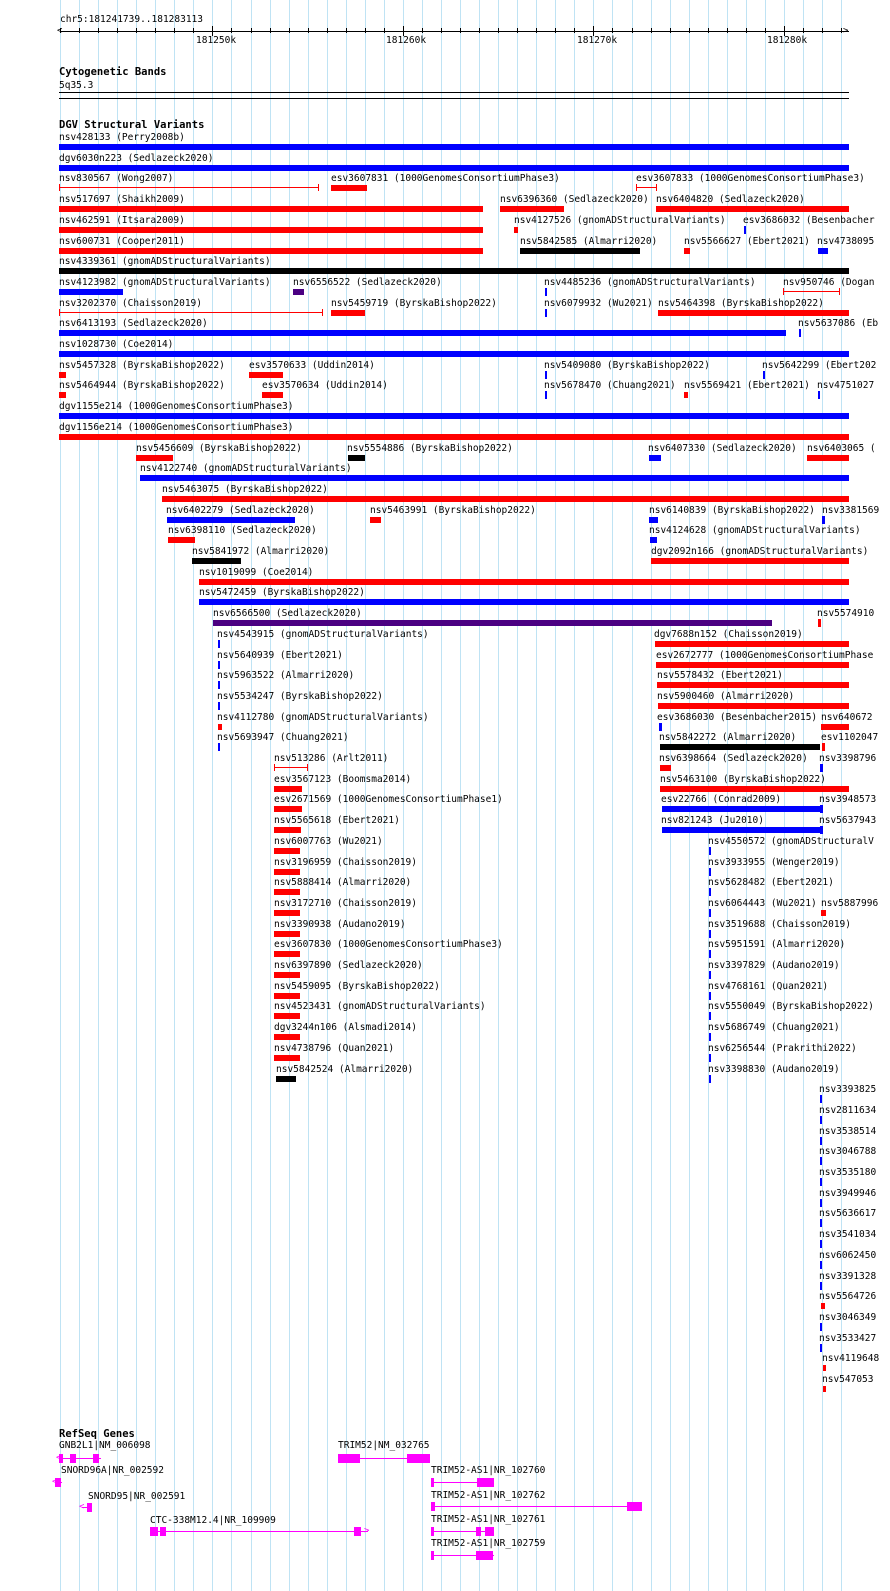 The image size is (890, 1591). I want to click on sv-label: esv3607830 (1000GenomesConsortiumPhase3), so click(388, 944).